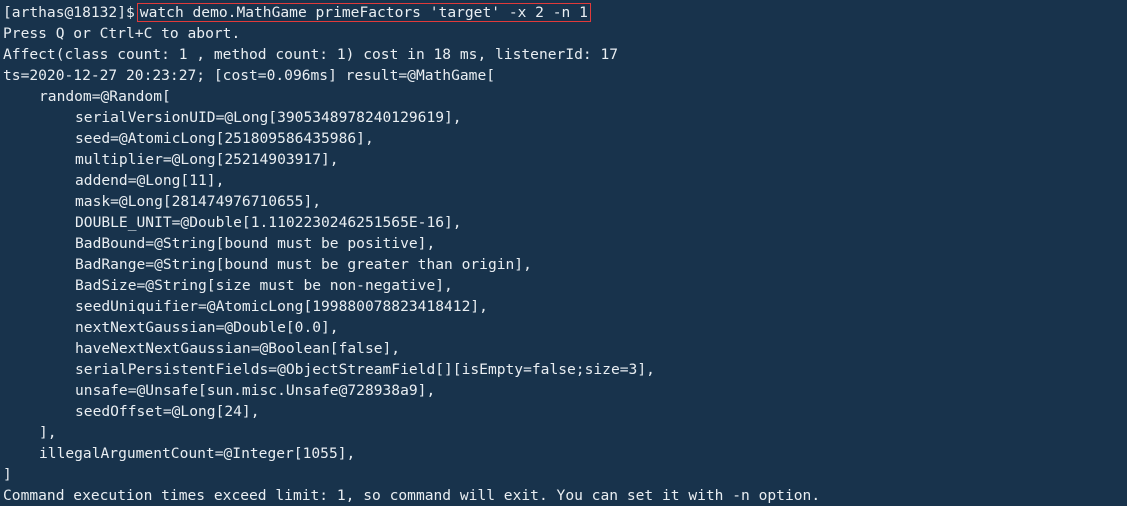 The width and height of the screenshot is (1127, 506). Describe the element at coordinates (224, 138) in the screenshot. I see `random-field-line: seed=@AtomicLong[251809586435986],` at that location.